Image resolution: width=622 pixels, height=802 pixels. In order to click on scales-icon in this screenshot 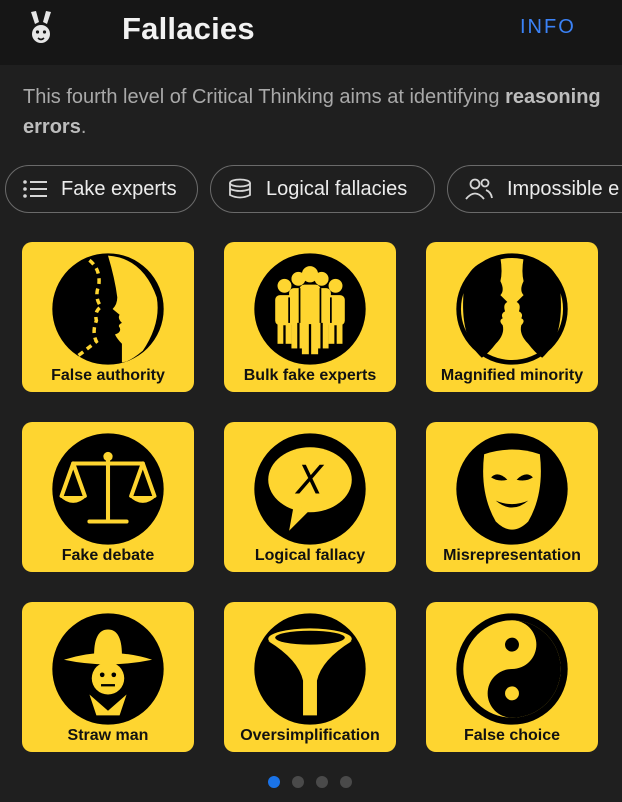, I will do `click(108, 489)`.